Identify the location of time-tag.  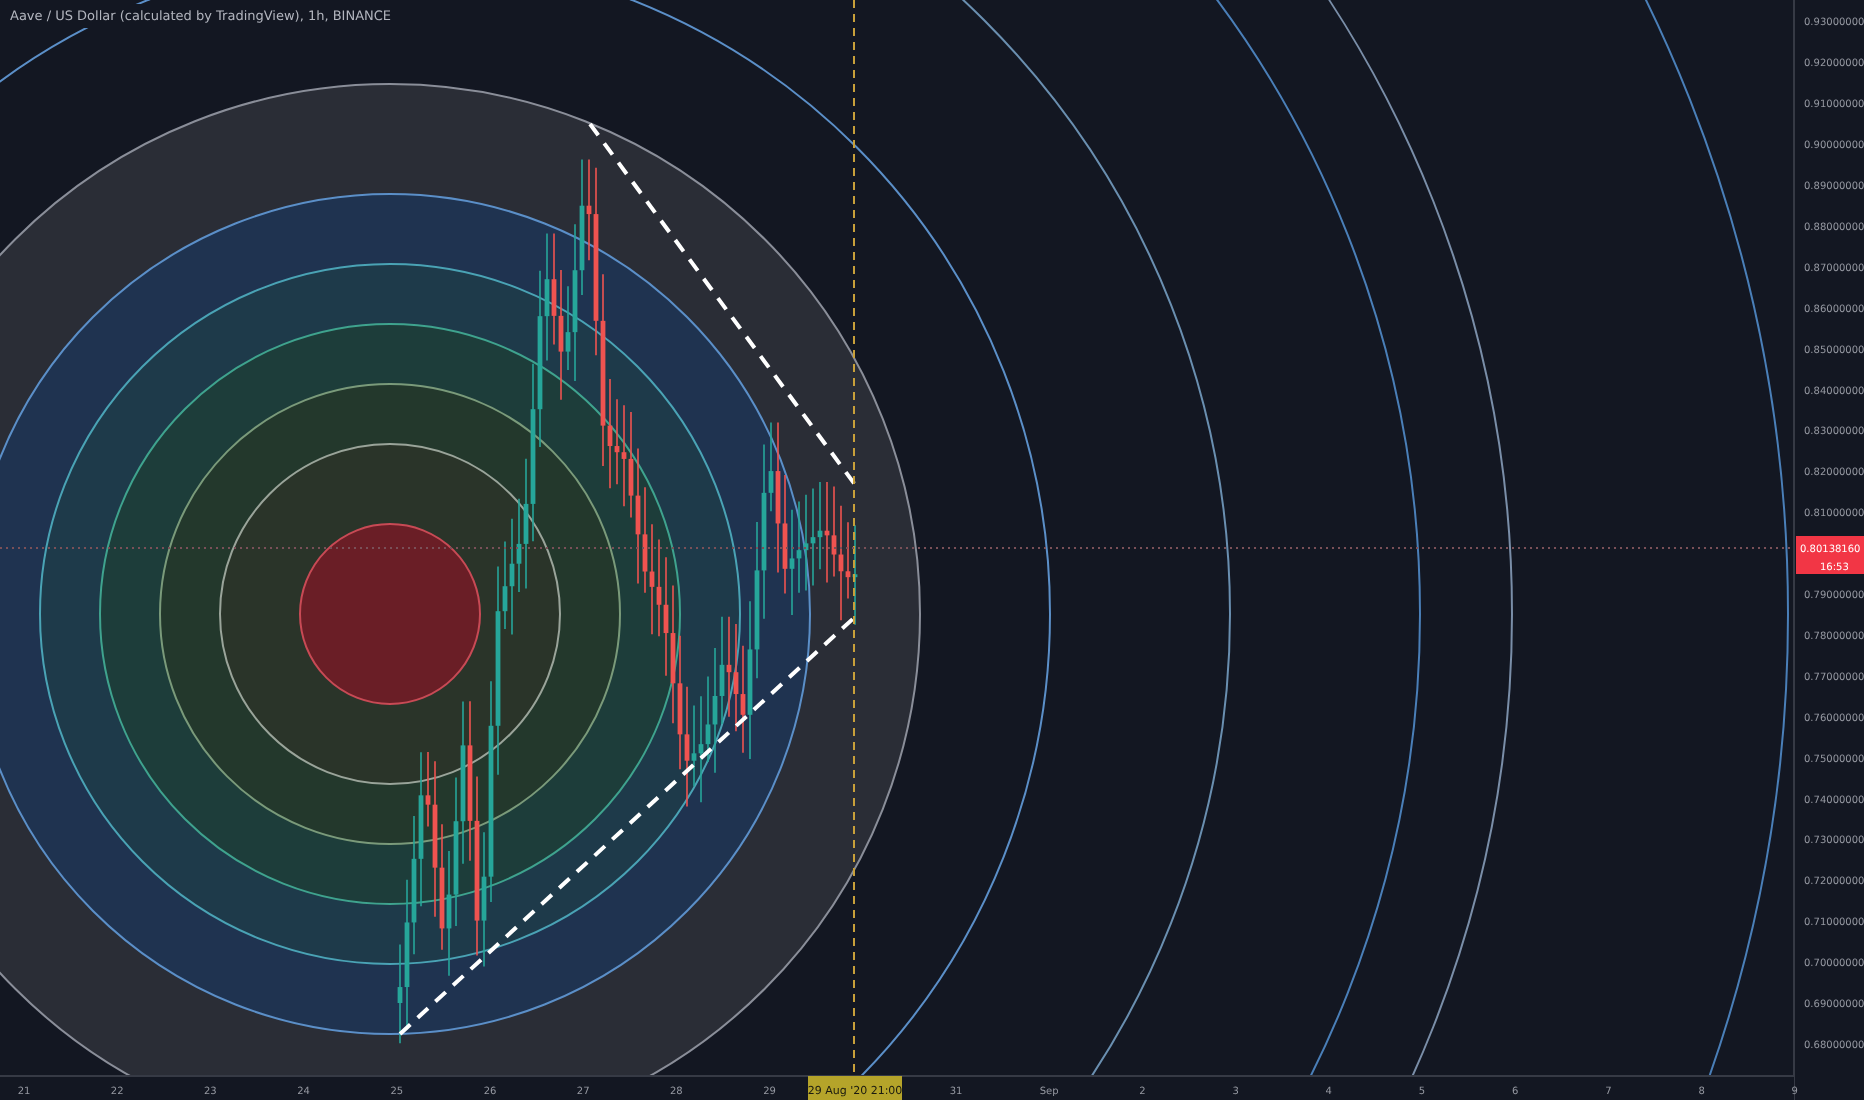
(855, 1088).